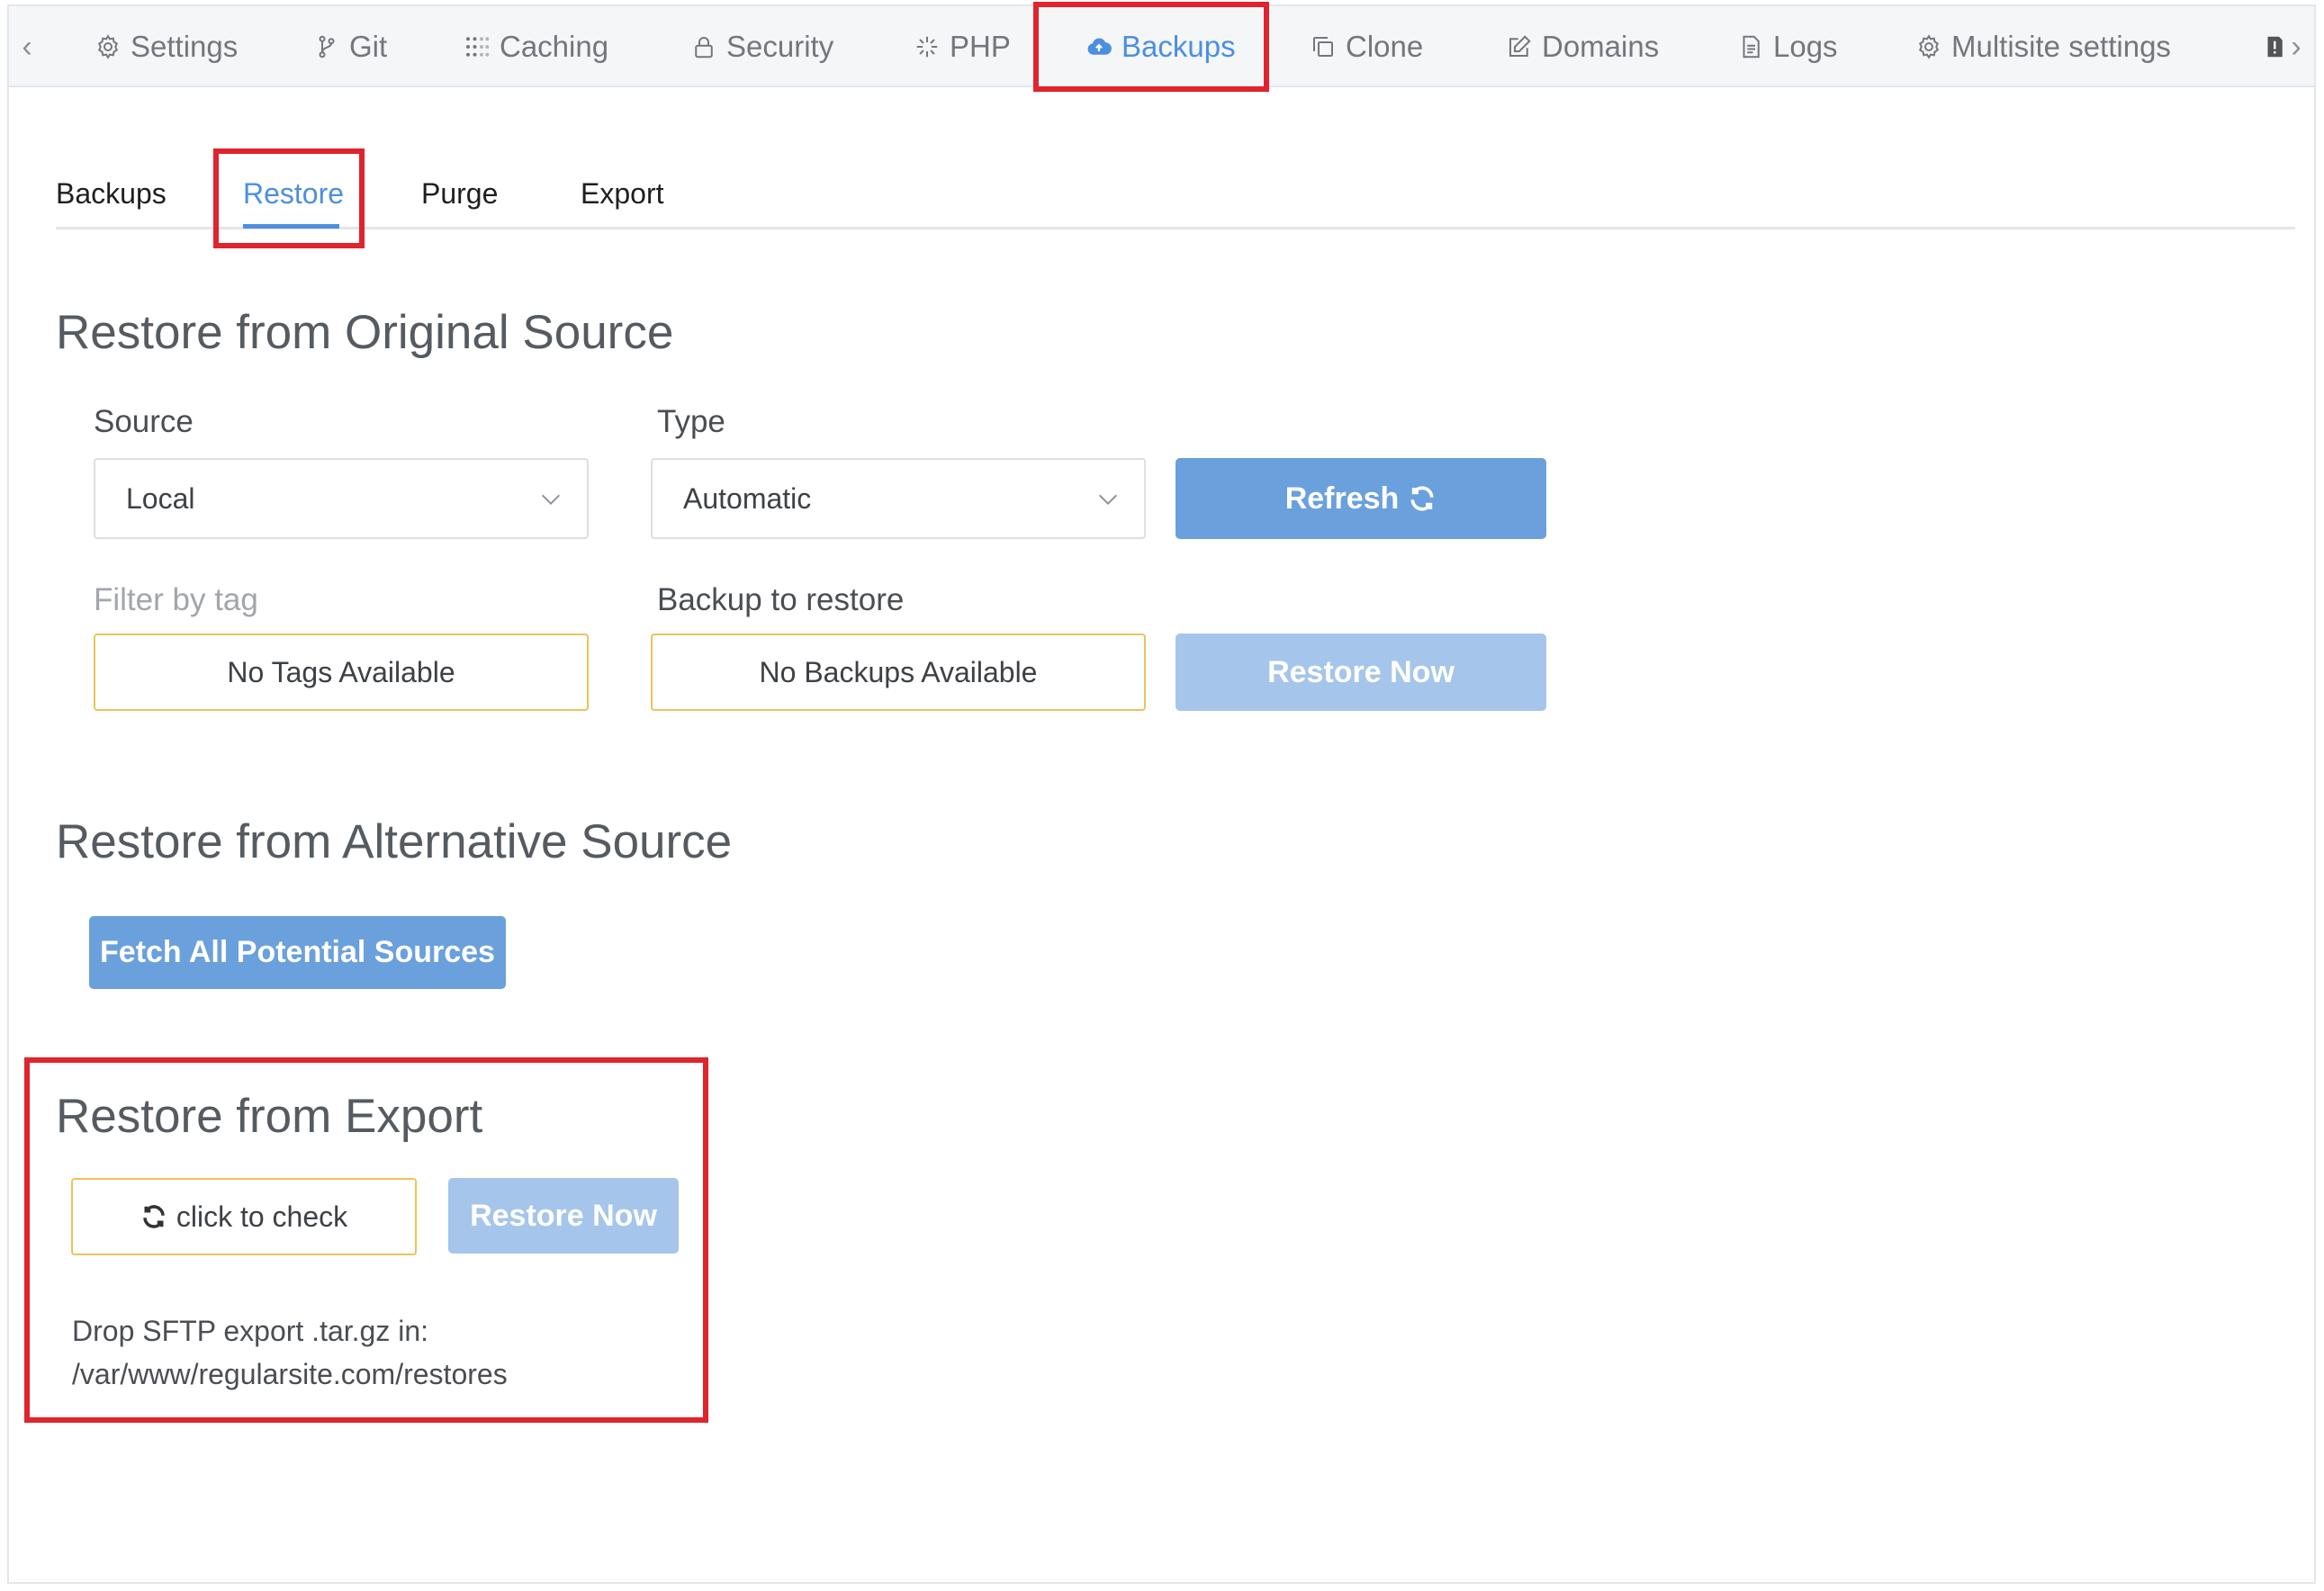 This screenshot has height=1591, width=2324. Describe the element at coordinates (291, 226) in the screenshot. I see `active-tab-indicator` at that location.